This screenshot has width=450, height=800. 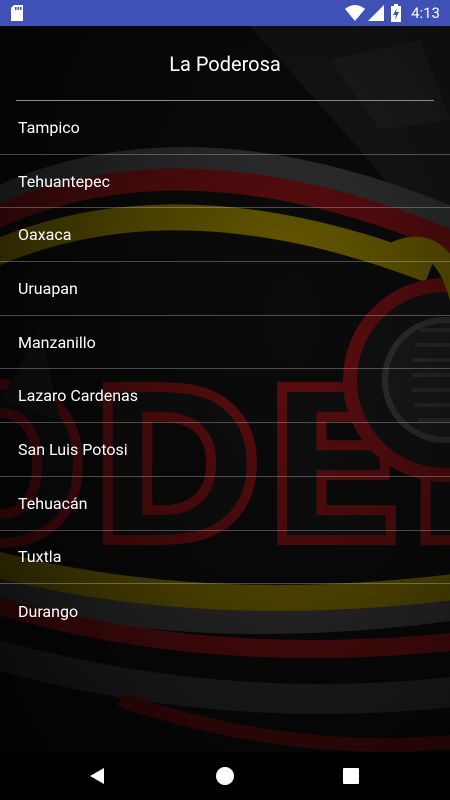 I want to click on status-bar: 4:13, so click(x=225, y=13).